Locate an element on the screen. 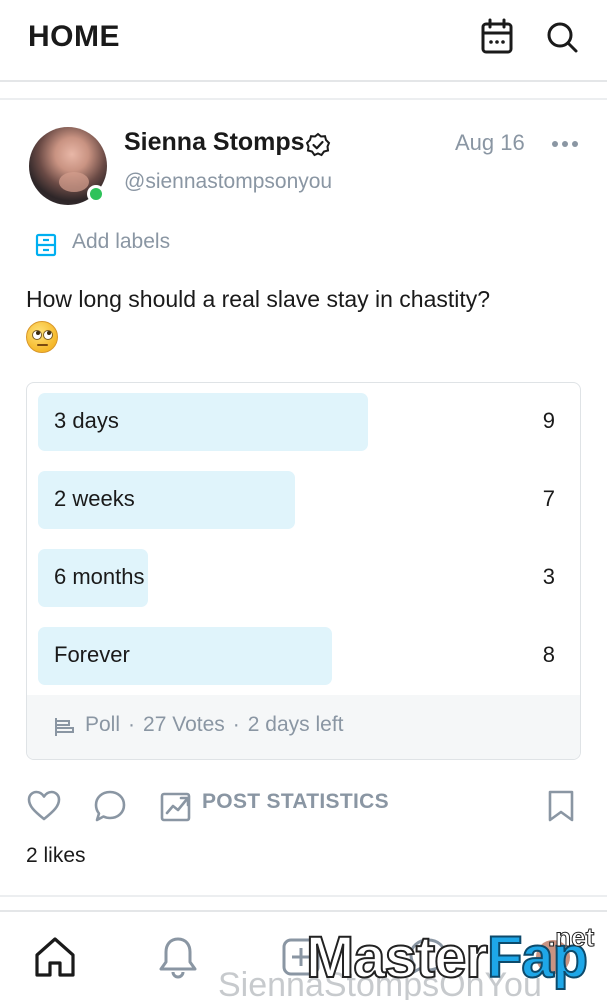 The height and width of the screenshot is (1000, 607). poll-option: 6 months 3 is located at coordinates (304, 578).